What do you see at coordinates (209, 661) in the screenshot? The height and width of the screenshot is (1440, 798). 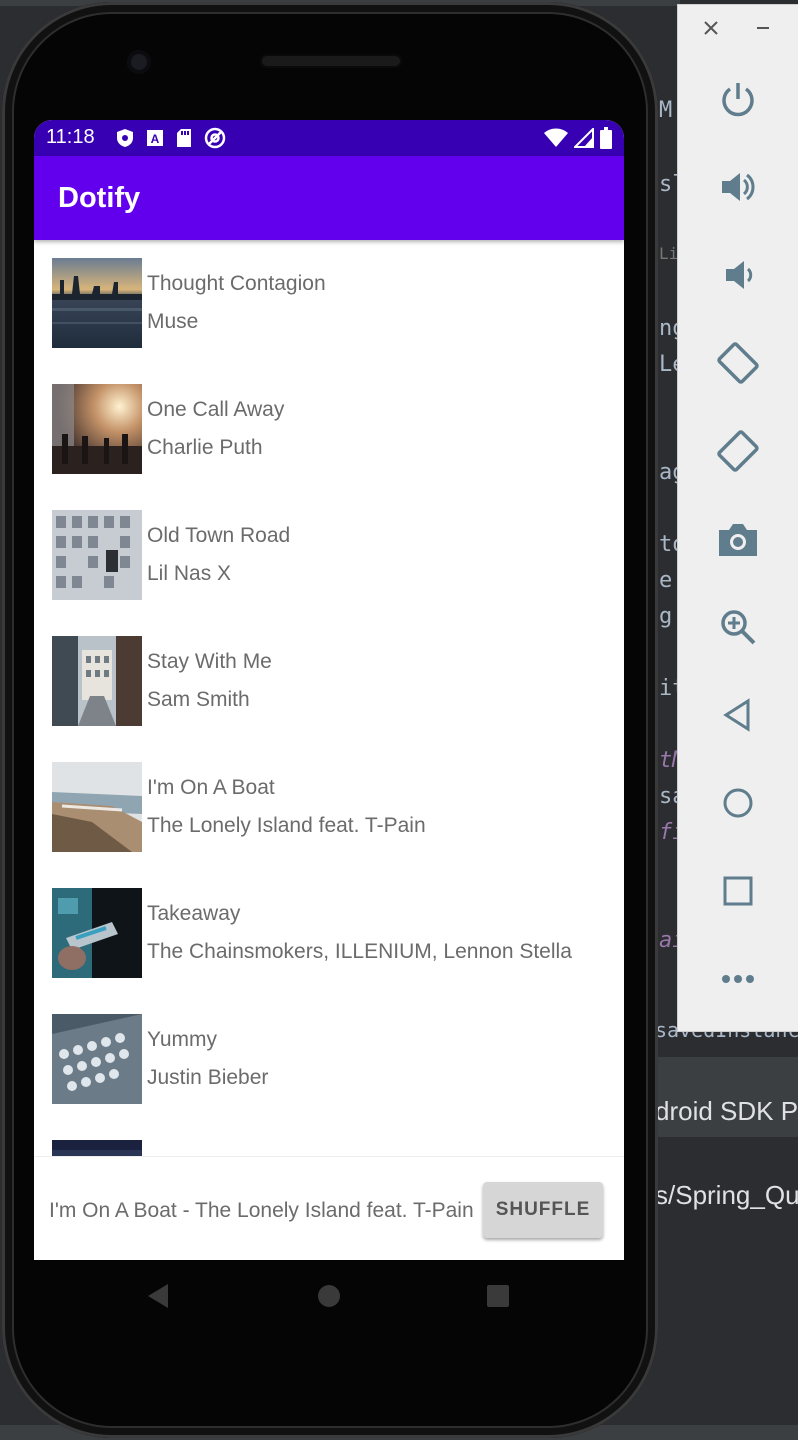 I see `song-title: Stay With Me` at bounding box center [209, 661].